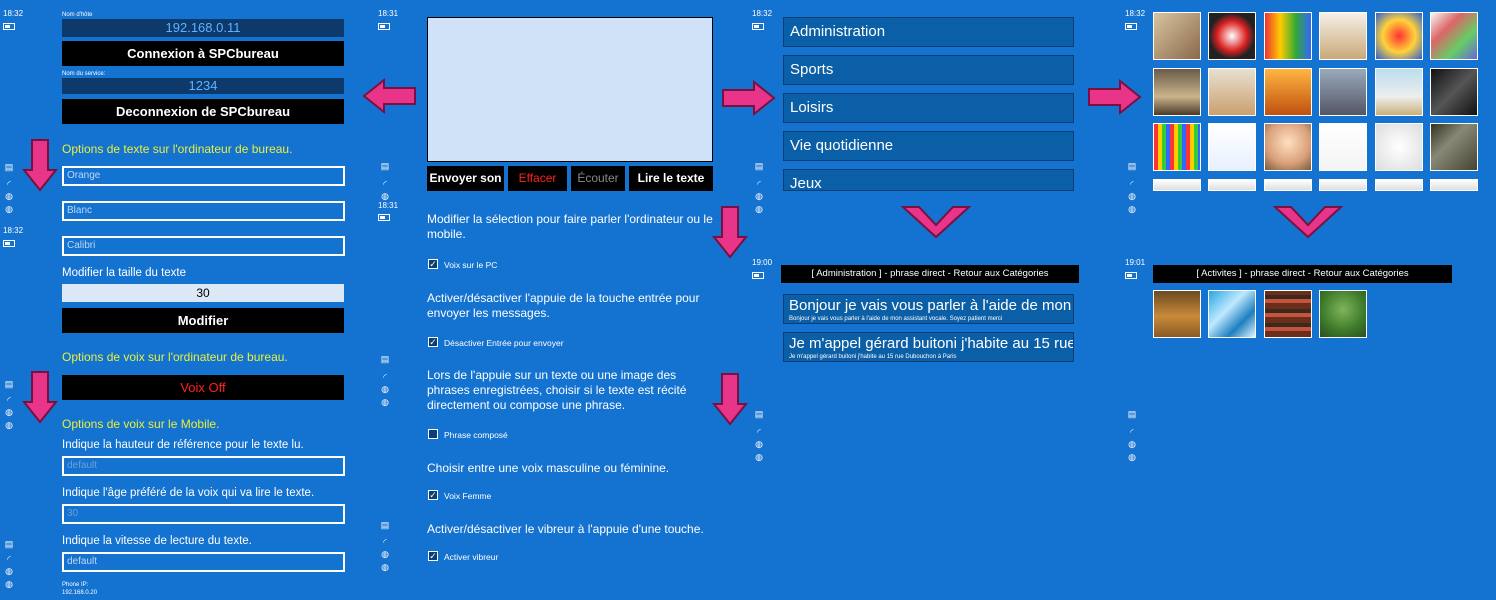 The width and height of the screenshot is (1496, 600). Describe the element at coordinates (928, 180) in the screenshot. I see `category-jeux: Jeux` at that location.